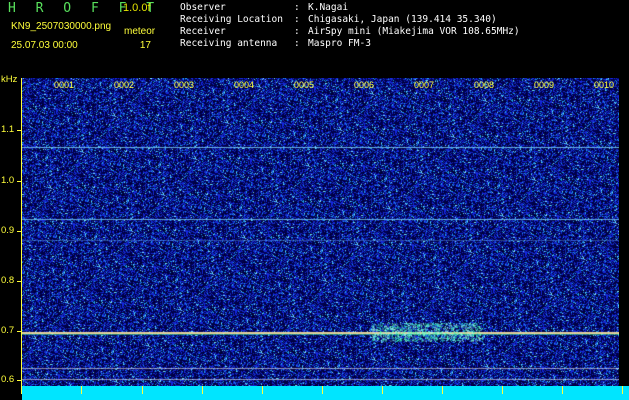 Image resolution: width=629 pixels, height=400 pixels. I want to click on info-row-observer: Observer : K.Nagai, so click(350, 8).